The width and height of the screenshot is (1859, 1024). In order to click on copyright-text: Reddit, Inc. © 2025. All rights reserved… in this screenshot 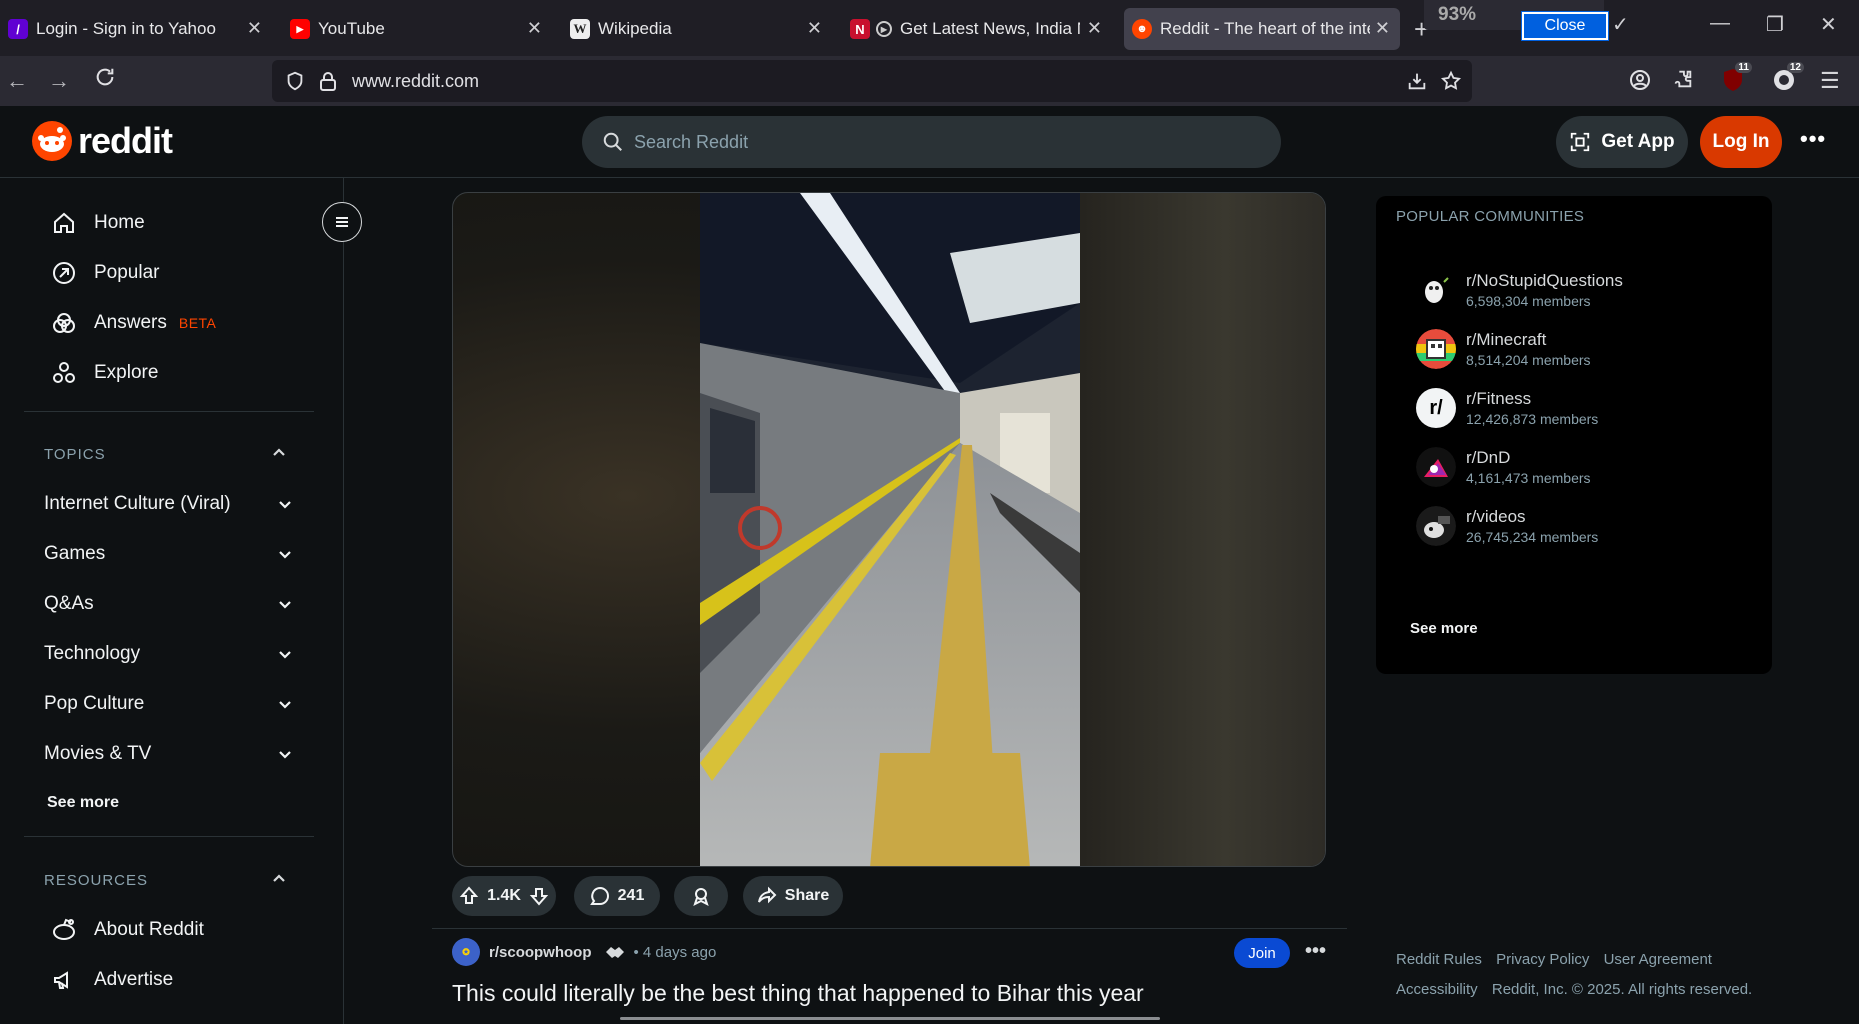, I will do `click(1622, 989)`.